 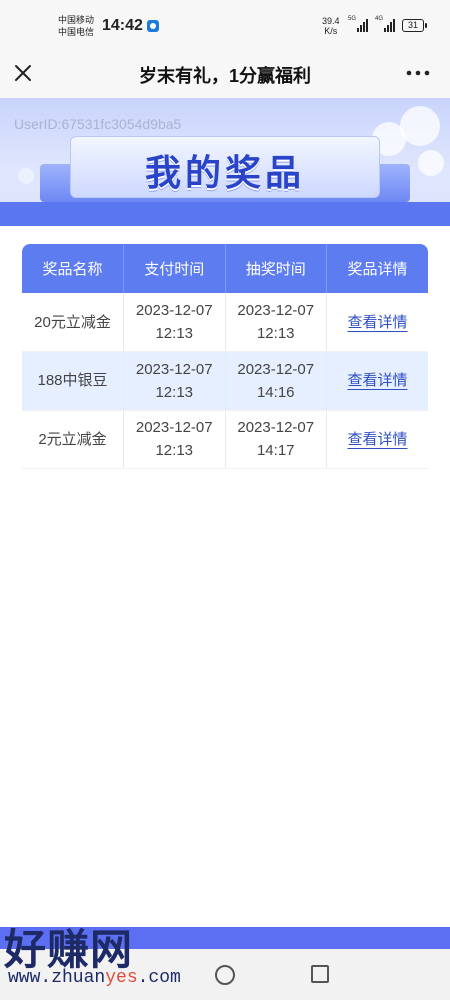 I want to click on draw-clock: 14:16, so click(x=275, y=392).